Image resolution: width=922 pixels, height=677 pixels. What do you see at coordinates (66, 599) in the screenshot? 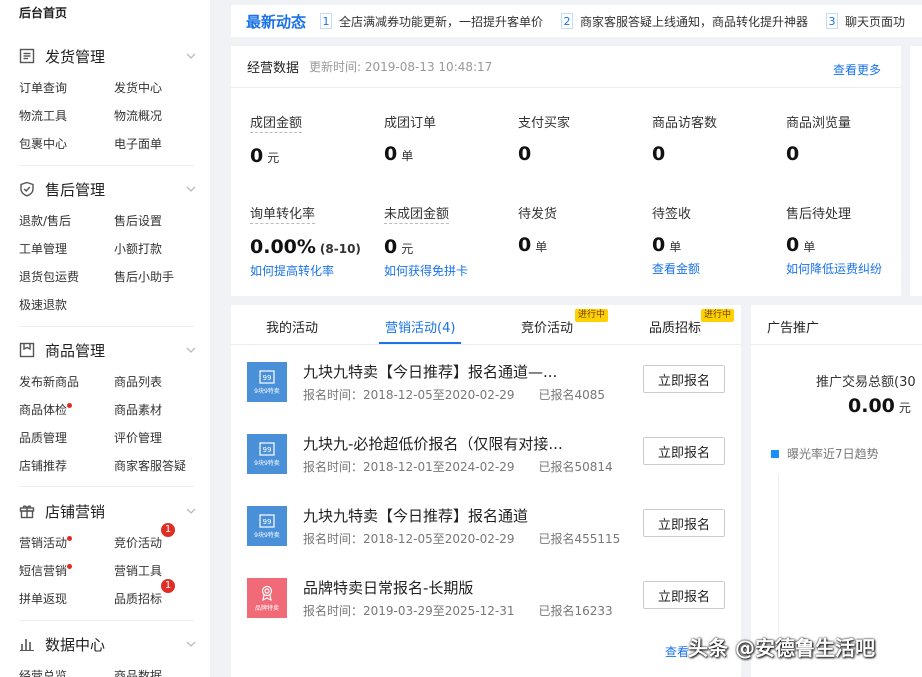
I see `sidebar-item: 拼单返现` at bounding box center [66, 599].